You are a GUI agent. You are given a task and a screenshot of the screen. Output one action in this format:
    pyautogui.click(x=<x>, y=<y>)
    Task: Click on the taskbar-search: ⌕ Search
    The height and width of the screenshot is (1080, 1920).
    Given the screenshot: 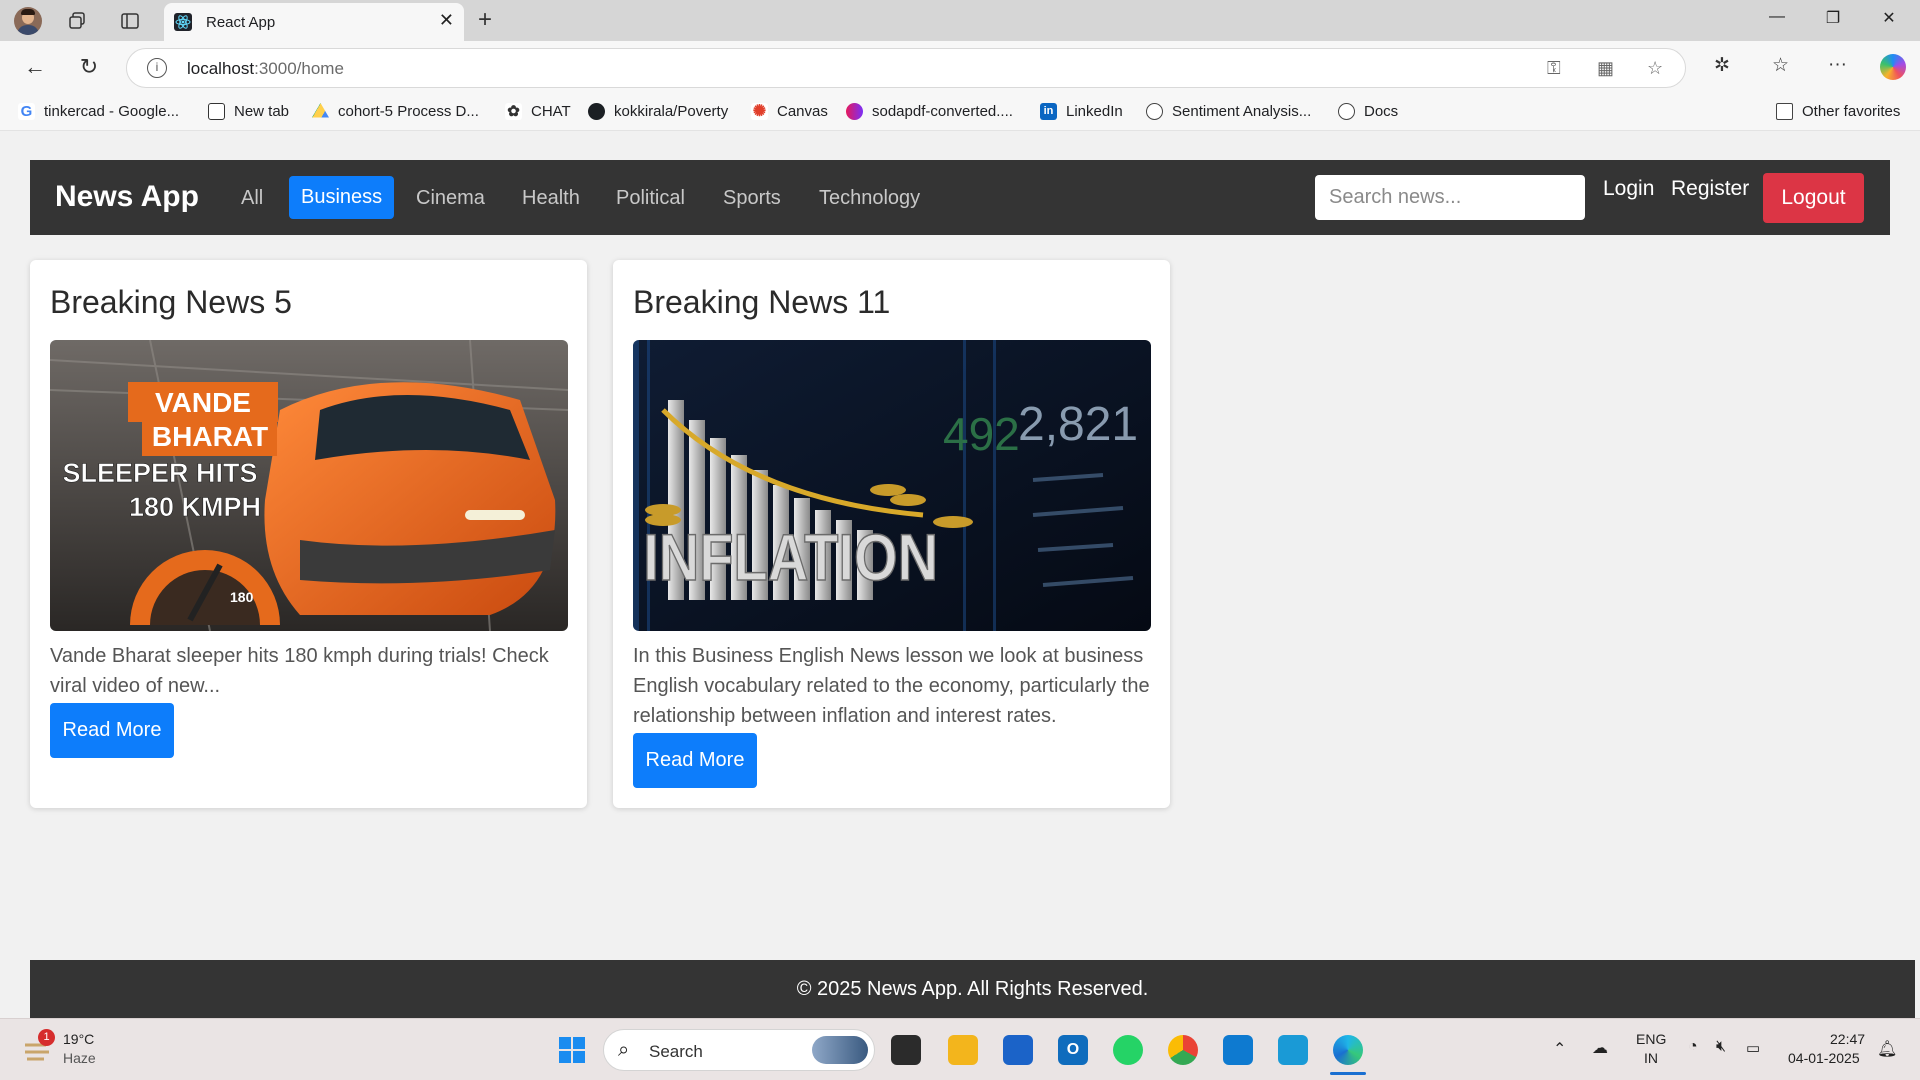 What is the action you would take?
    pyautogui.click(x=739, y=1050)
    